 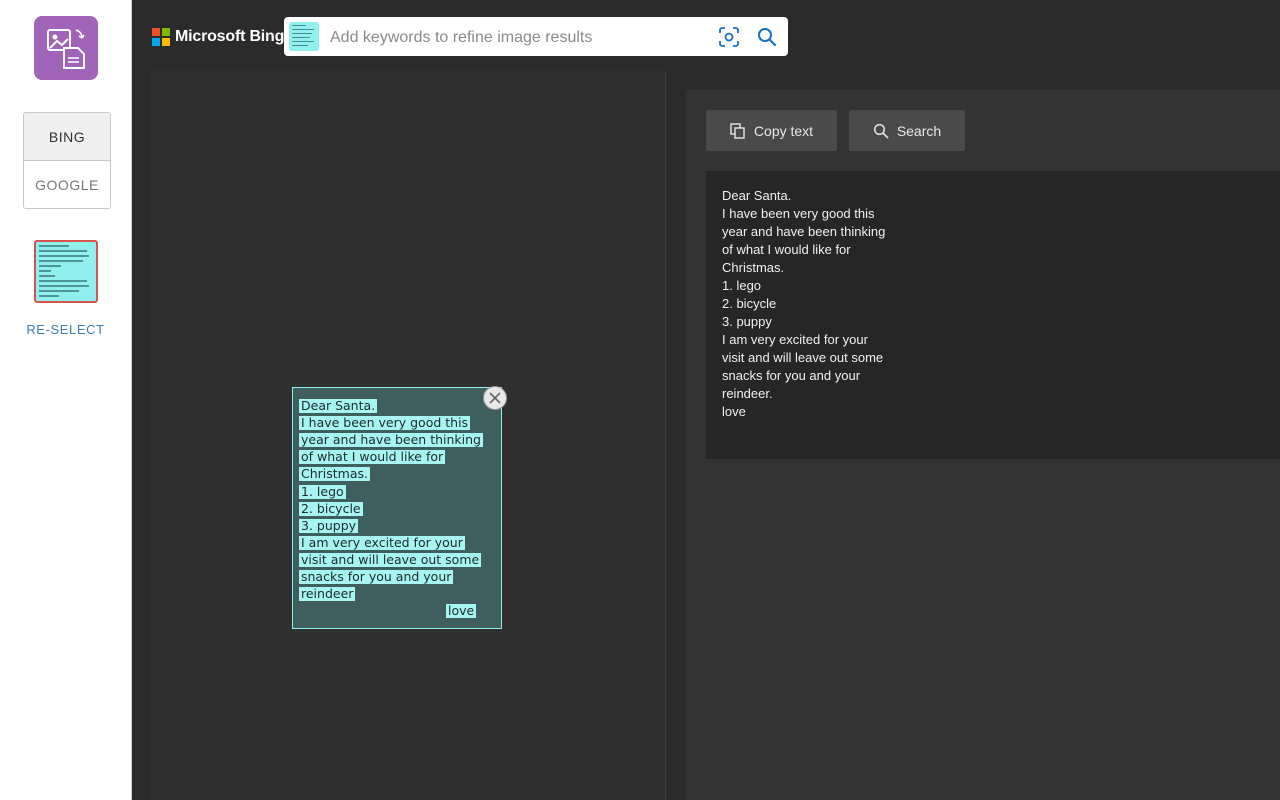 What do you see at coordinates (798, 213) in the screenshot?
I see `text-line: I have been very good this` at bounding box center [798, 213].